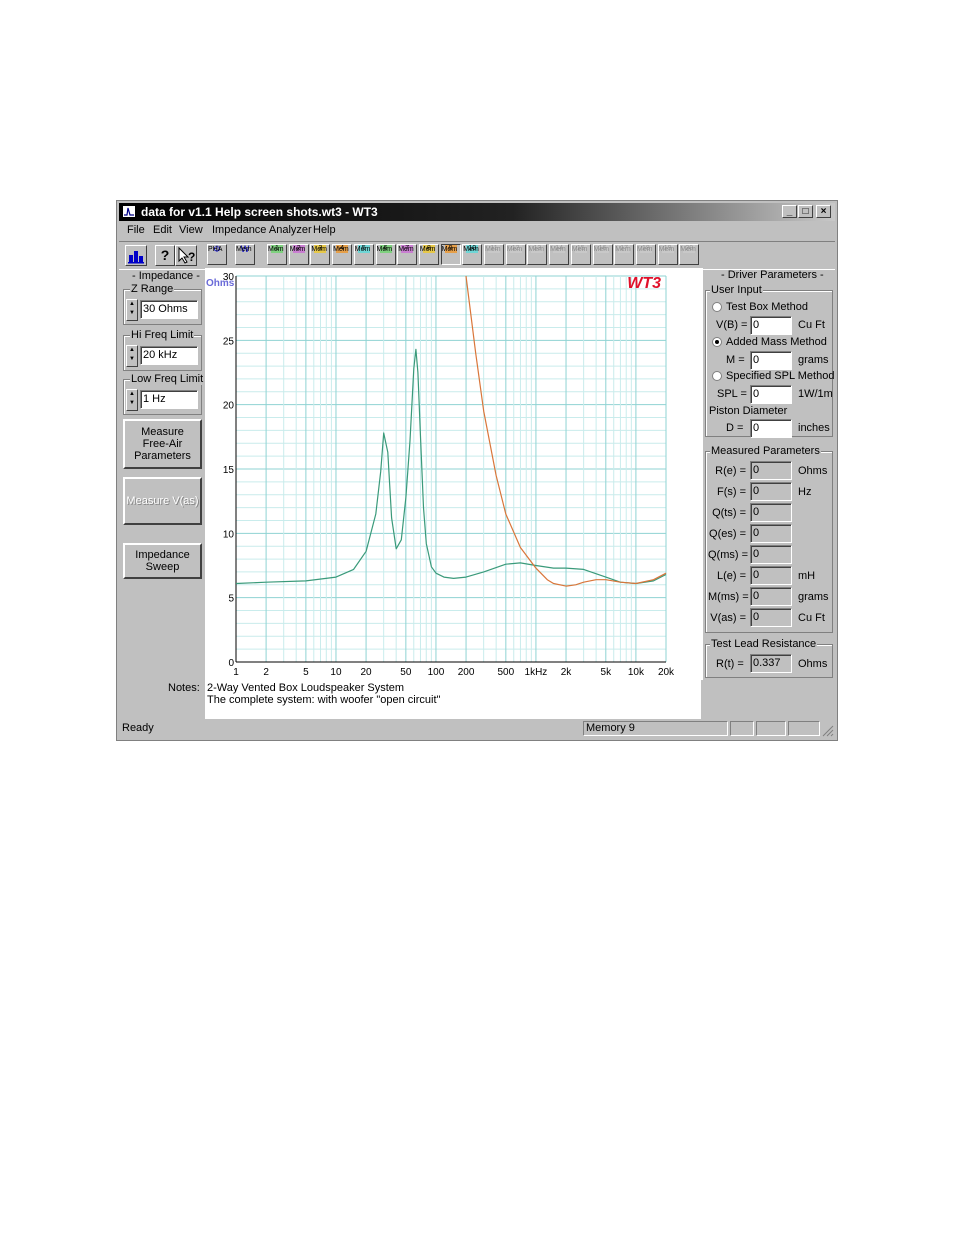  I want to click on menu-impedance-analyzer: Impedance Analyzer, so click(262, 230).